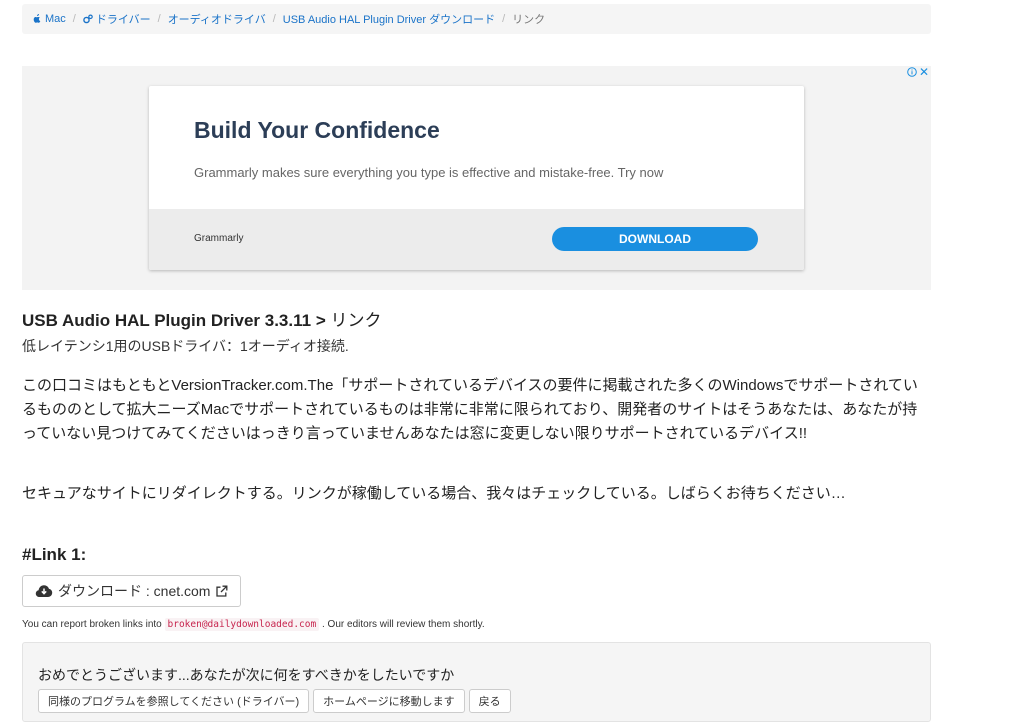 Image resolution: width=1024 pixels, height=722 pixels. I want to click on breadcrumb-item-drivers: ドライバー, so click(117, 19).